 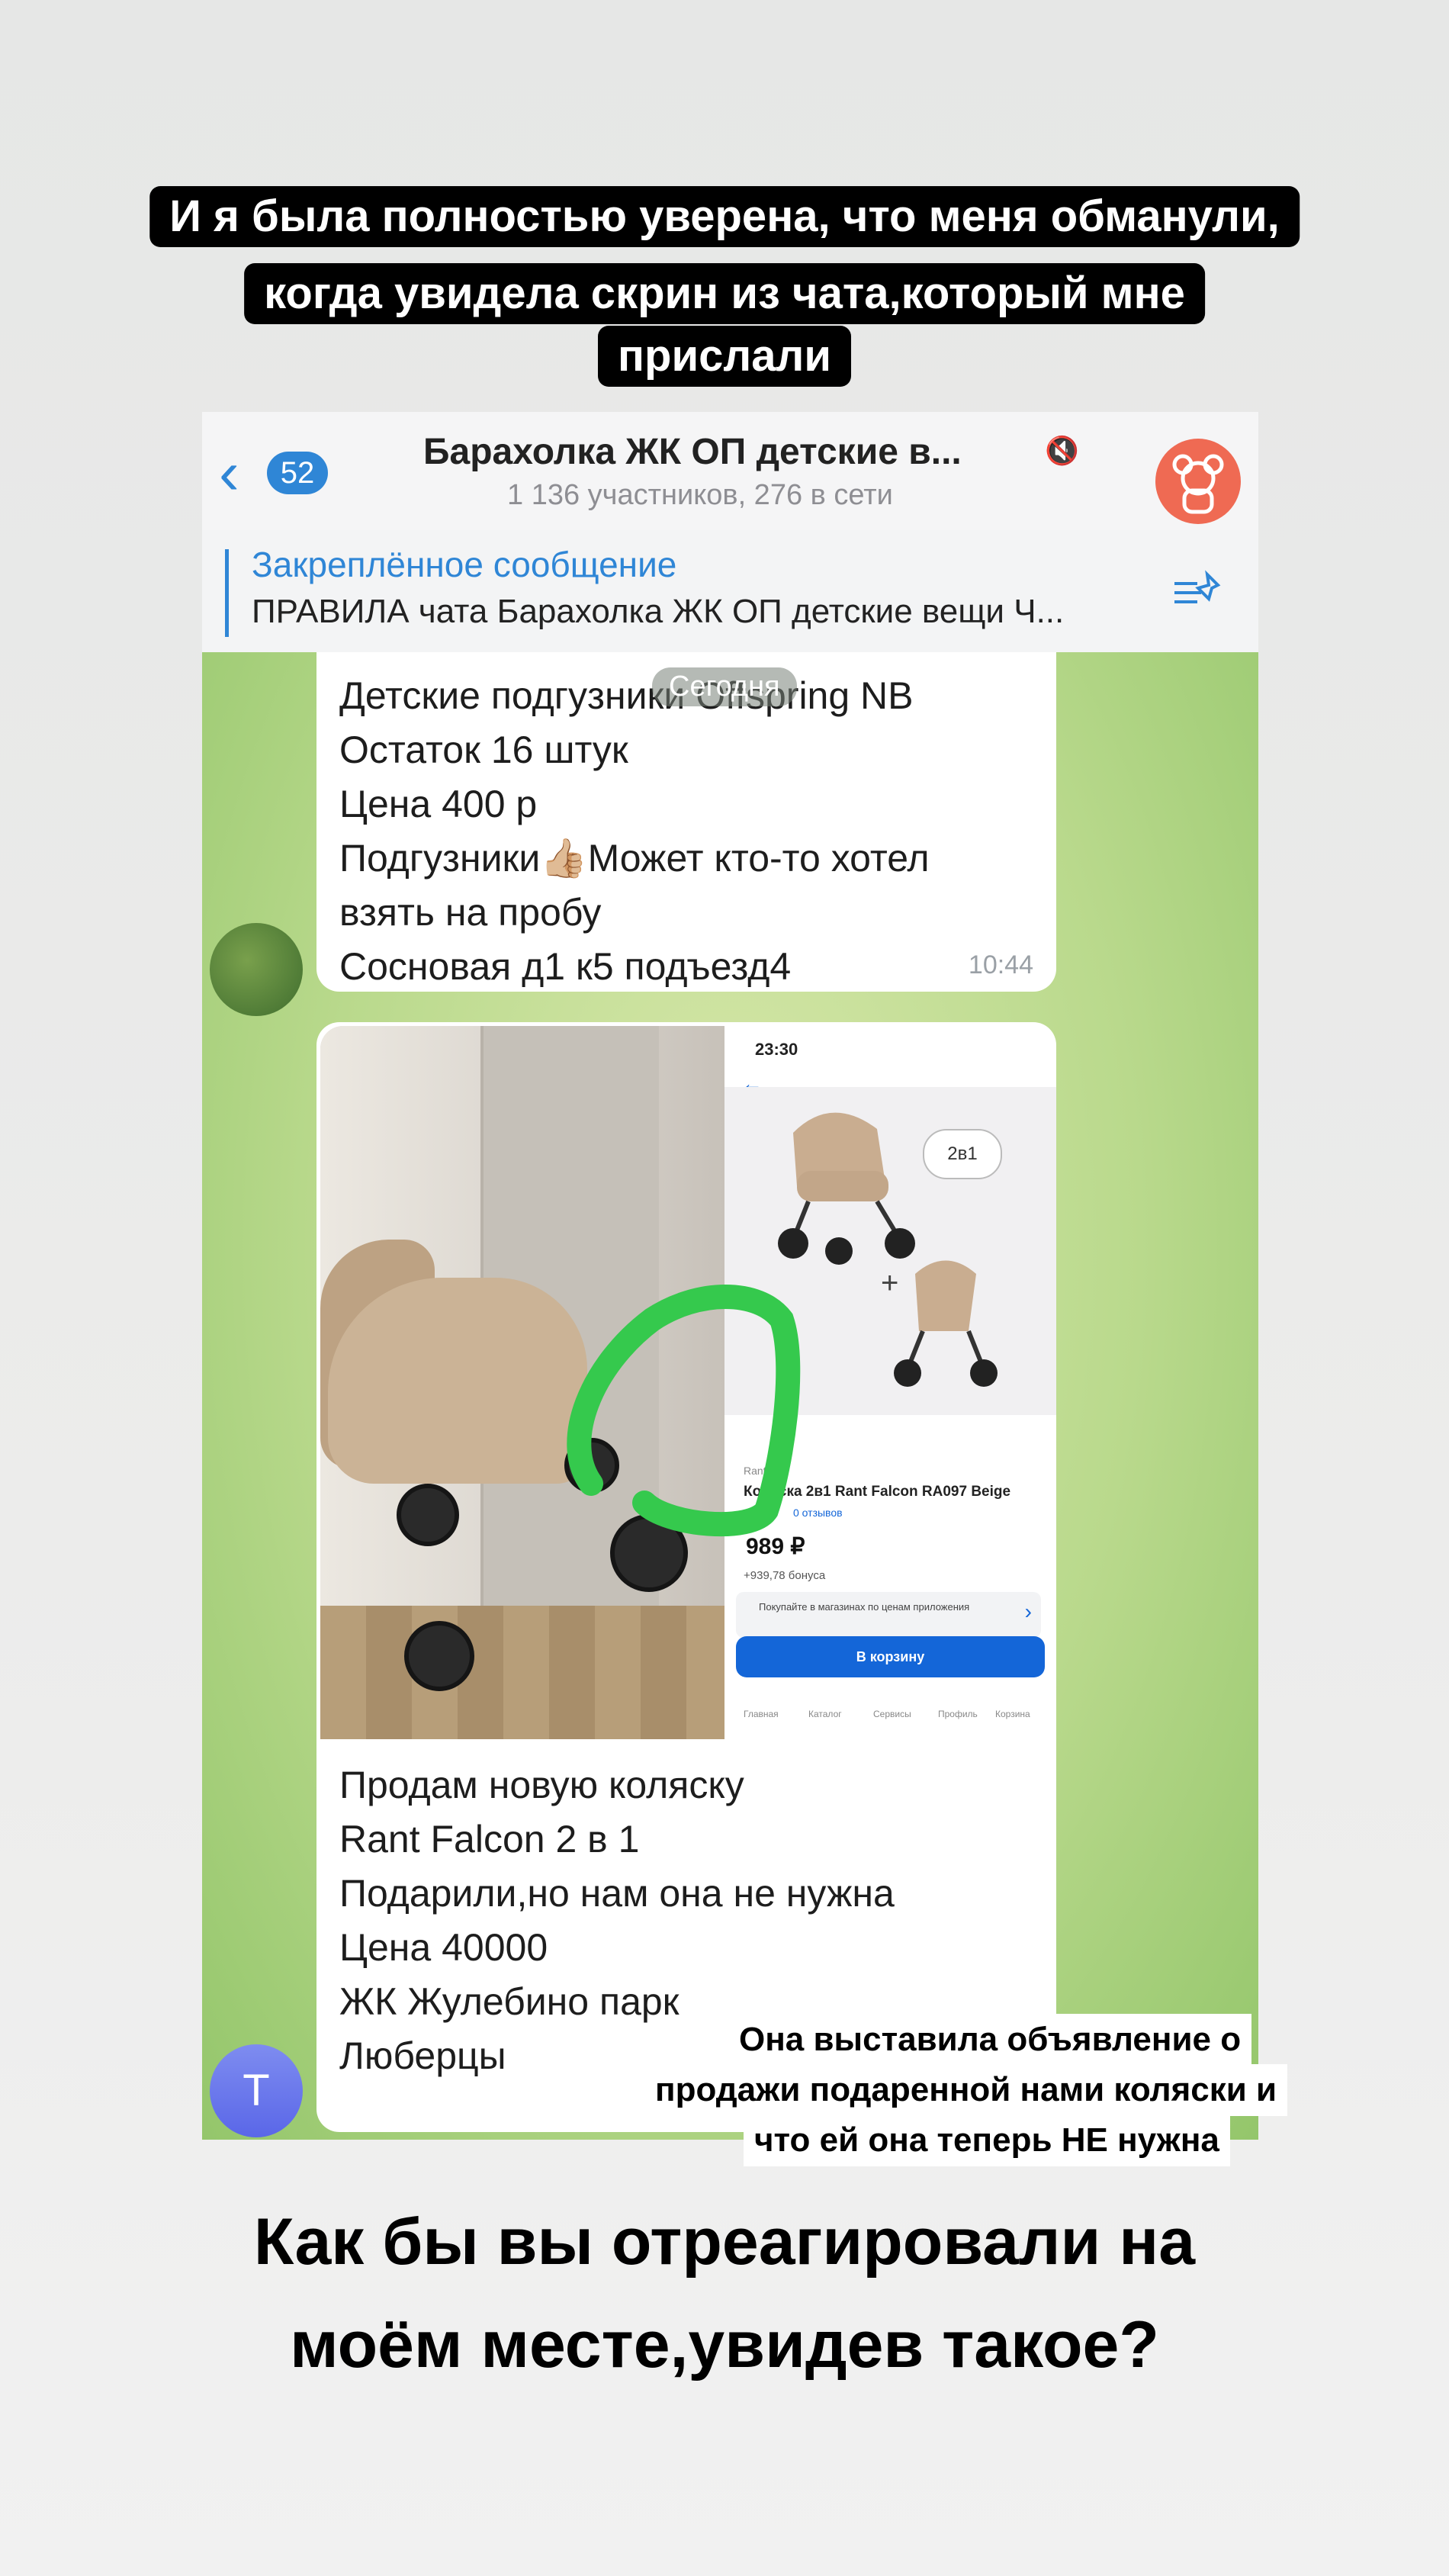 I want to click on green-highlight-scribble, so click(x=684, y=1411).